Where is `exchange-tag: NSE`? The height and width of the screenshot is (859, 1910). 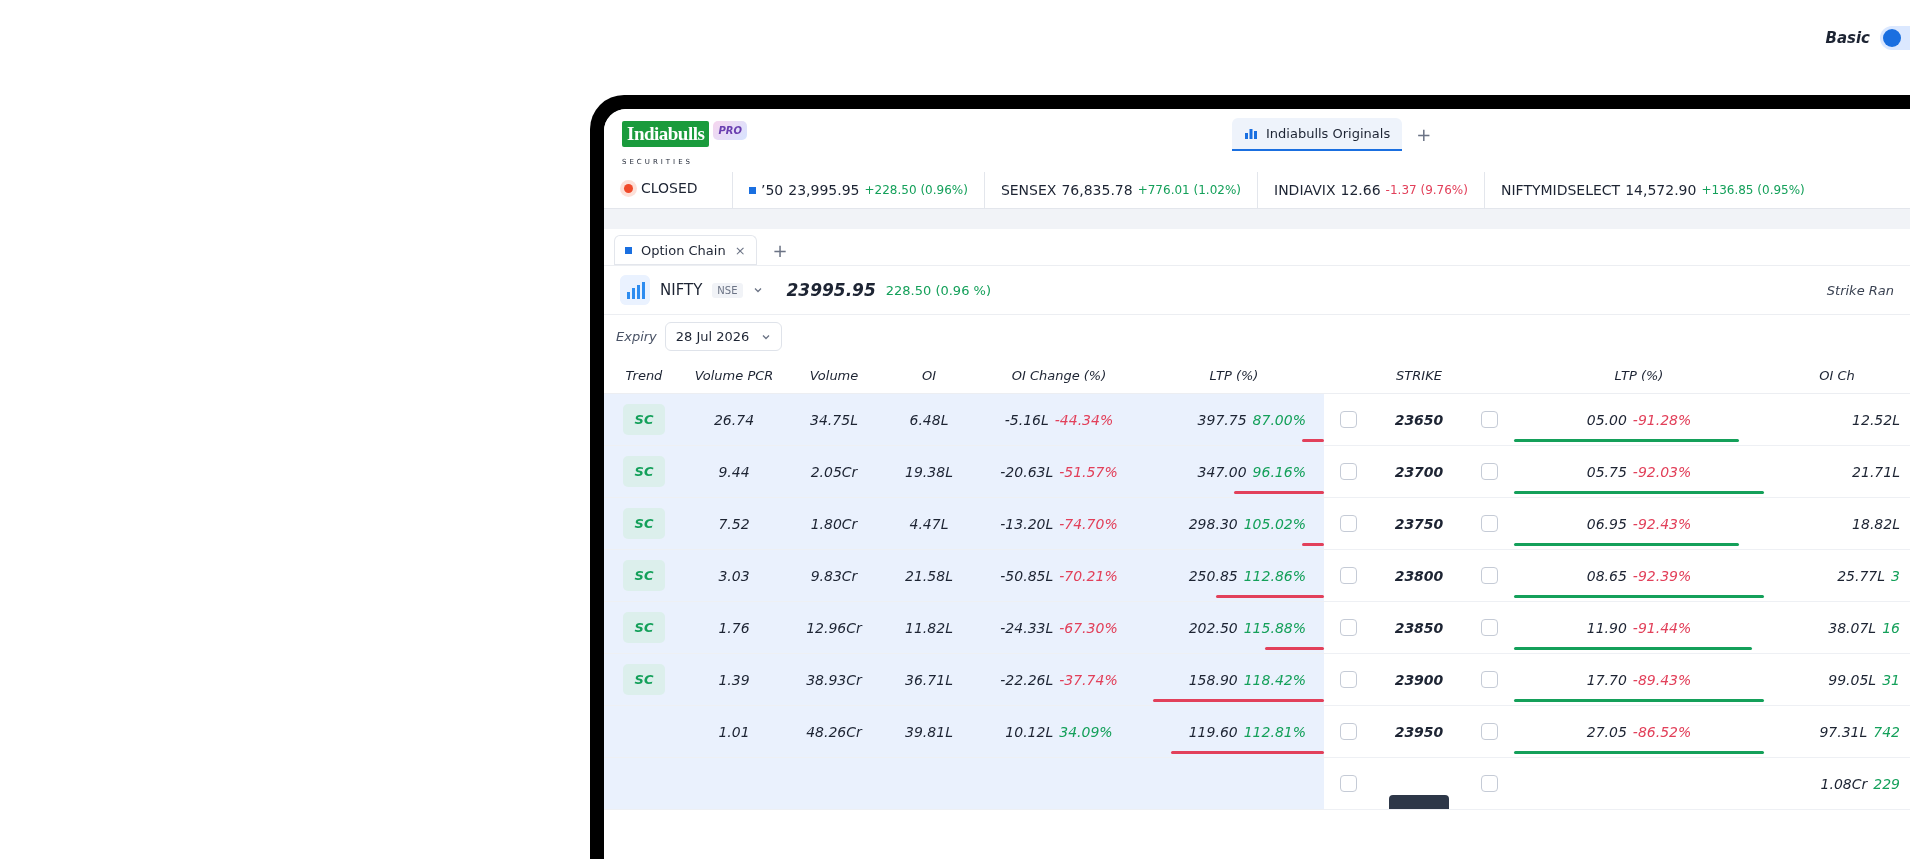
exchange-tag: NSE is located at coordinates (727, 290).